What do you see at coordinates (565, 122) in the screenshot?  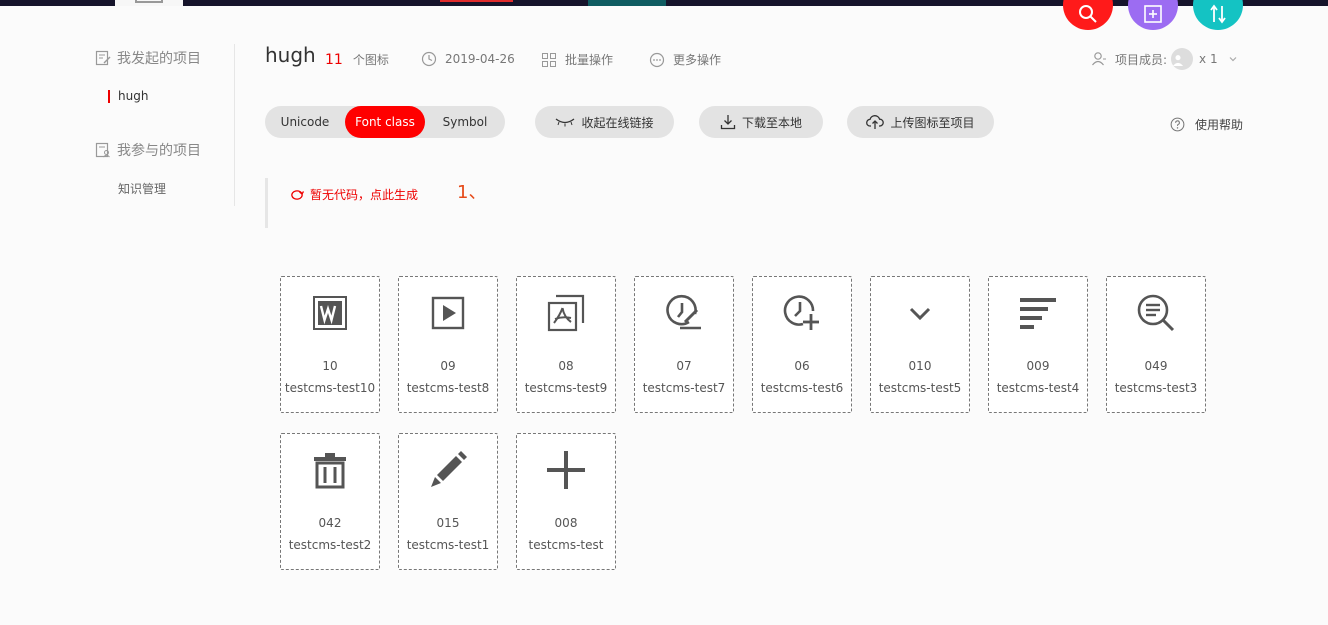 I see `eye-closed-icon` at bounding box center [565, 122].